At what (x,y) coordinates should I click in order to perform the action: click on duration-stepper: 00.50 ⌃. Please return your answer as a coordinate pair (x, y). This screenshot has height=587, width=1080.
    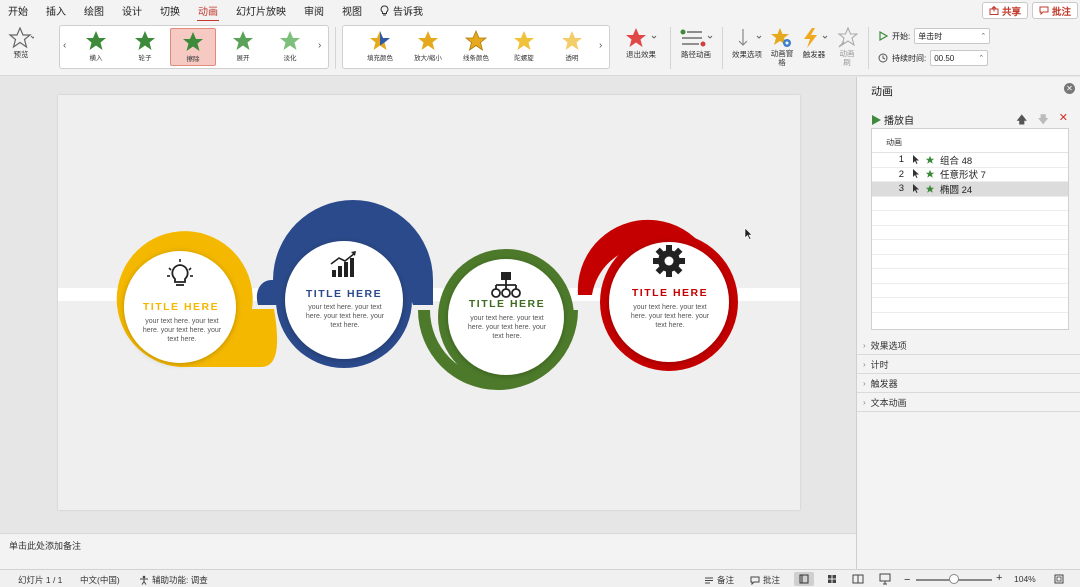
    Looking at the image, I should click on (959, 58).